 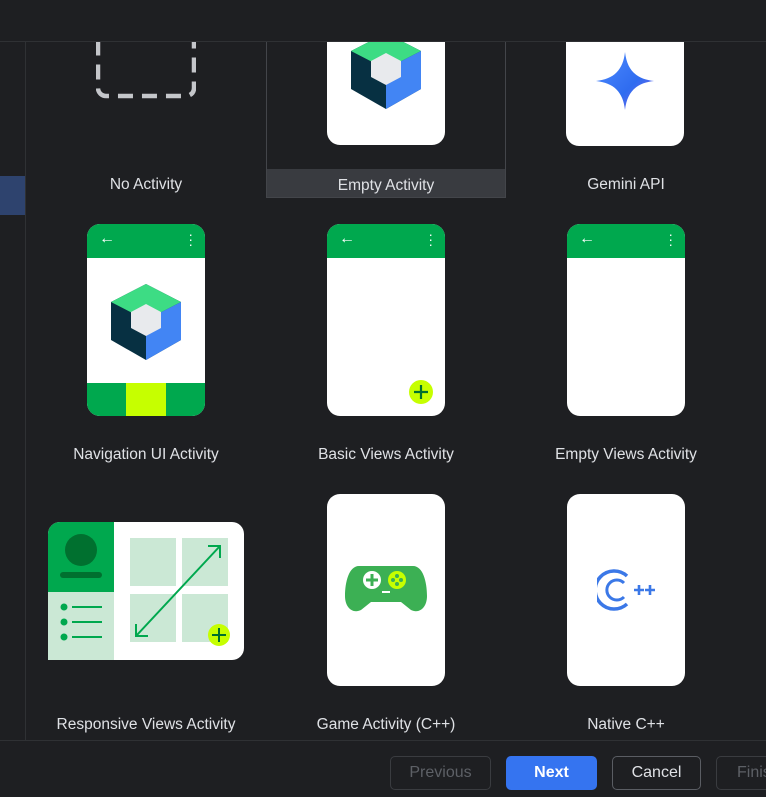 What do you see at coordinates (440, 773) in the screenshot?
I see `previous-button: Previous` at bounding box center [440, 773].